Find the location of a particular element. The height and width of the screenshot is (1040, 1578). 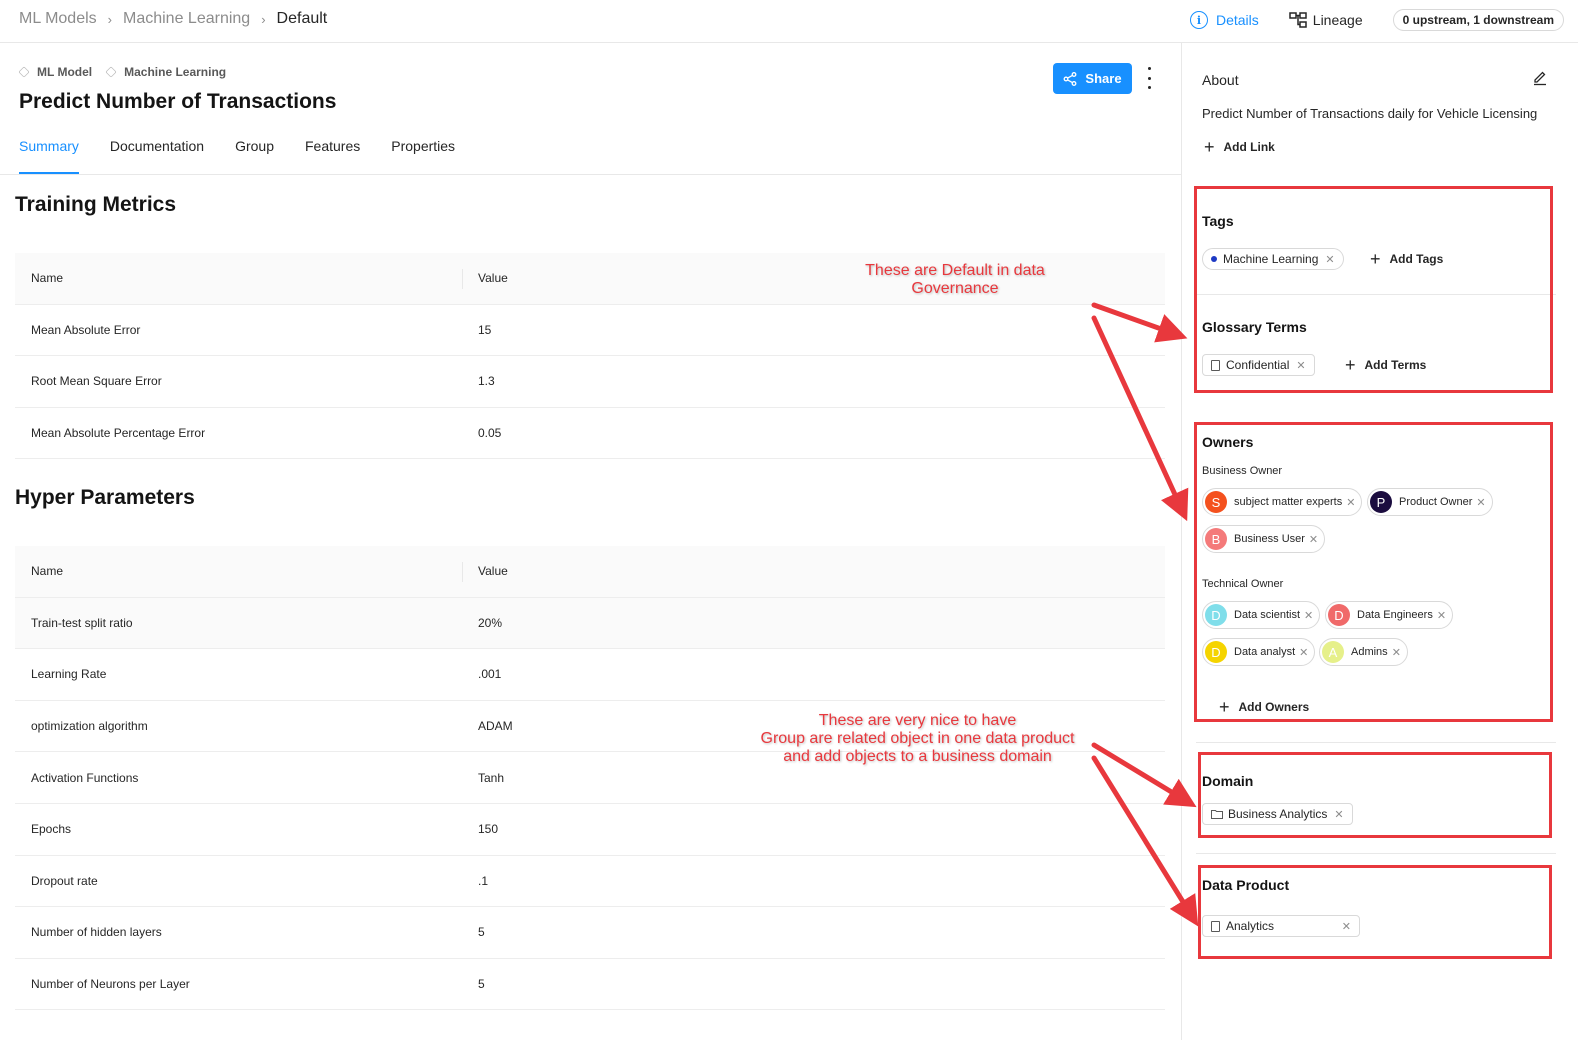

param-name: Number of Neurons per Layer is located at coordinates (110, 984).